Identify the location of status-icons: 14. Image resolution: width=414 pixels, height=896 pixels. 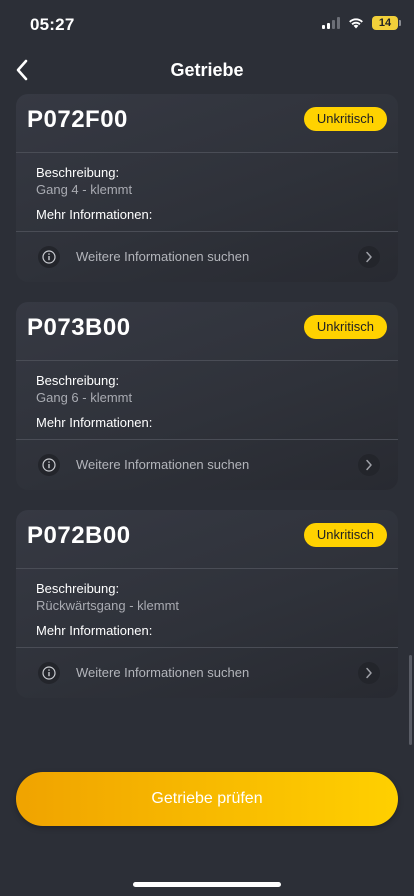
(361, 23).